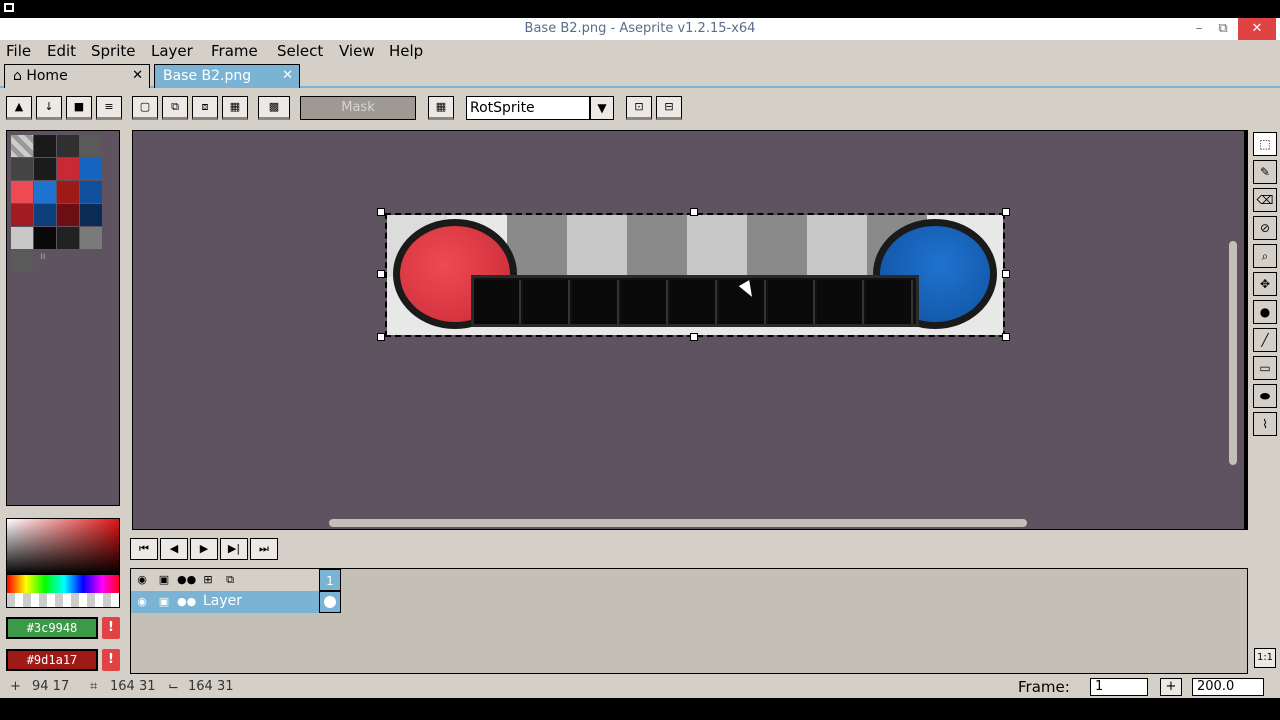 The height and width of the screenshot is (720, 1280). What do you see at coordinates (264, 549) in the screenshot?
I see `last-frame-icon: ⏭` at bounding box center [264, 549].